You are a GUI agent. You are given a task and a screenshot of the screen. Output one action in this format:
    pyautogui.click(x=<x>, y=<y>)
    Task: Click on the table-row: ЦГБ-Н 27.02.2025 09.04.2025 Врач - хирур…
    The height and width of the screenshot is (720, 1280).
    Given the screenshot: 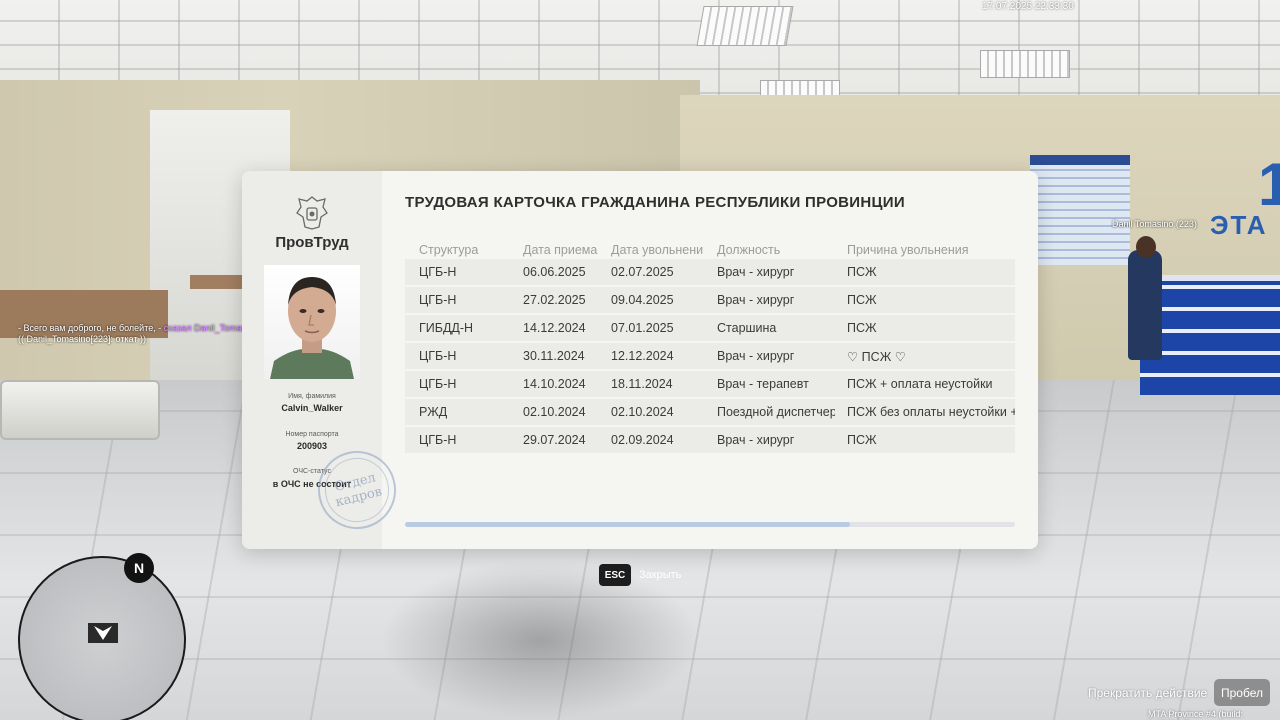 What is the action you would take?
    pyautogui.click(x=710, y=300)
    